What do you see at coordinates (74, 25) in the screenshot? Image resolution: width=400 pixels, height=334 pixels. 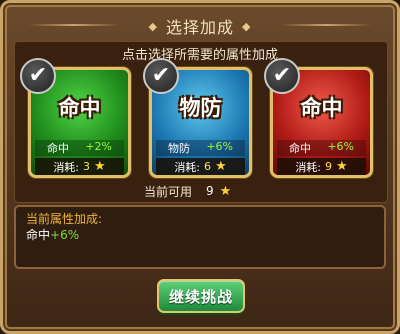 I see `title-divider-left` at bounding box center [74, 25].